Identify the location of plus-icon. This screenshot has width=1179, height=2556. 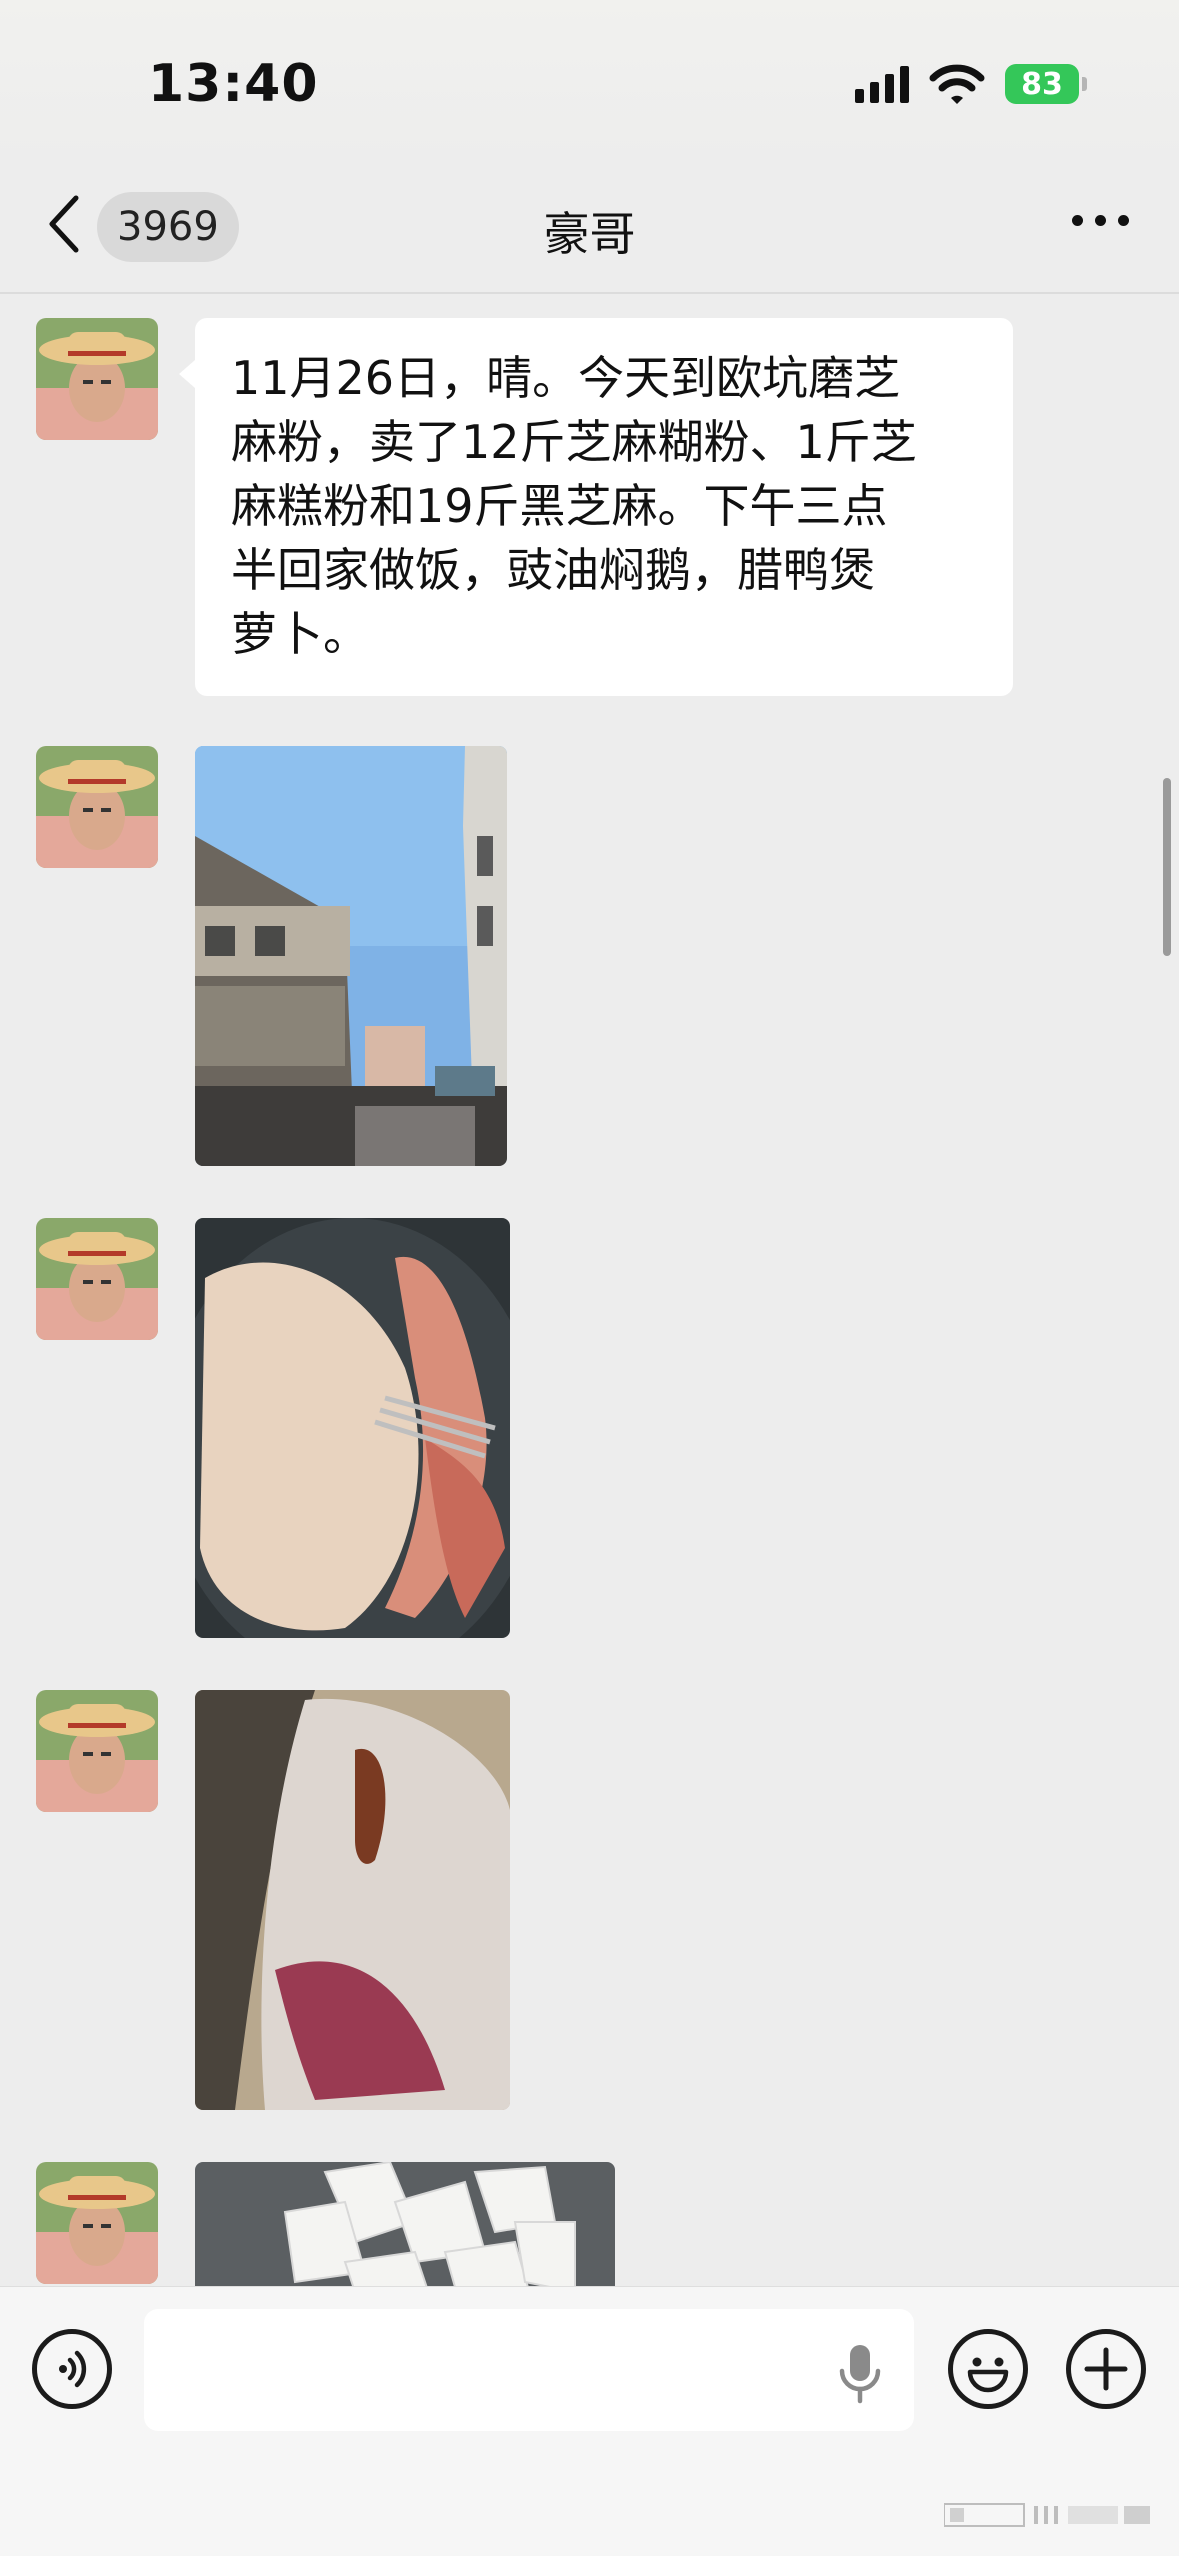
(1106, 2369).